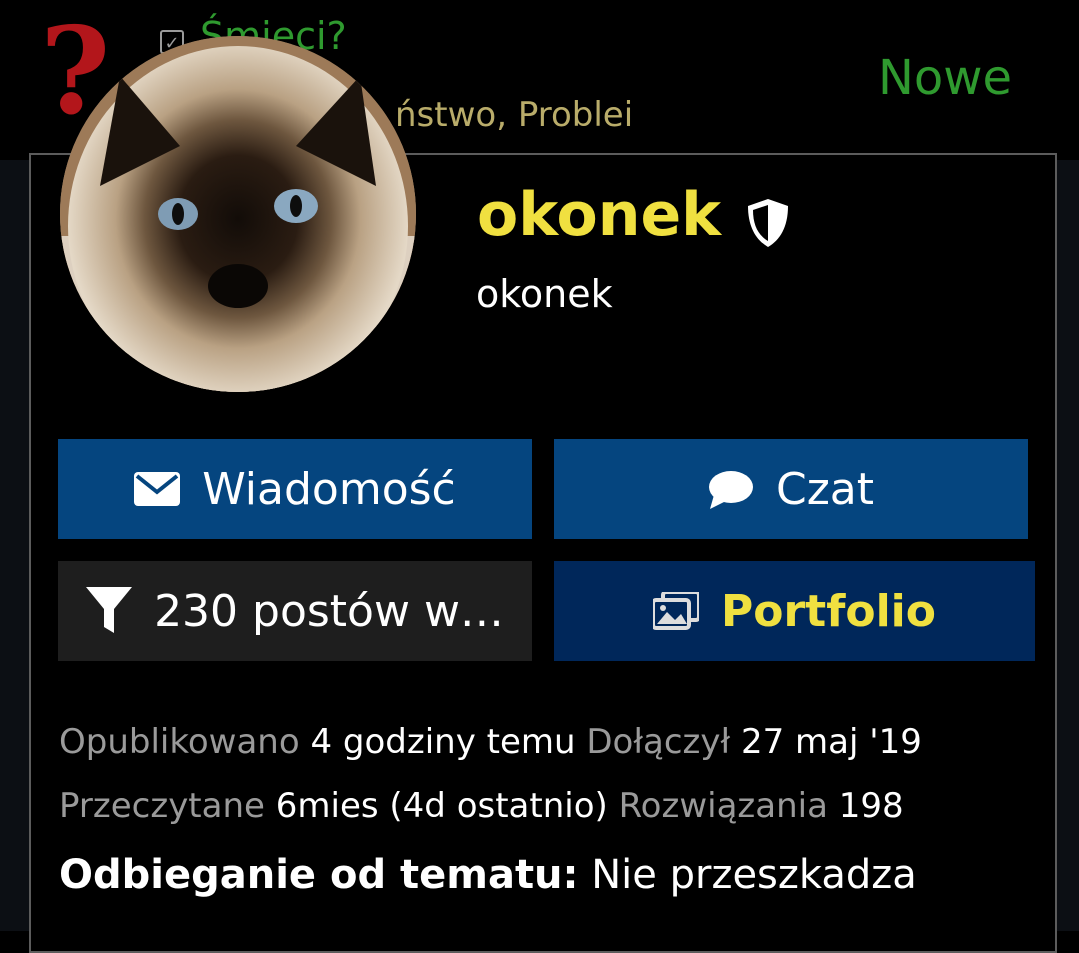 The height and width of the screenshot is (953, 1079). Describe the element at coordinates (599, 215) in the screenshot. I see `display-name: okonek` at that location.